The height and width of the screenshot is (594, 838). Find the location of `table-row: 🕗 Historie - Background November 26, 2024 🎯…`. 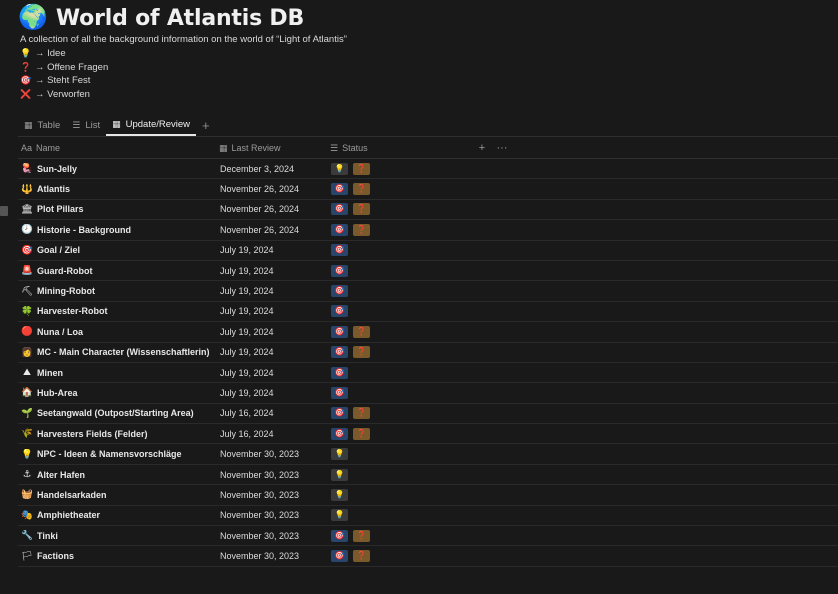

table-row: 🕗 Historie - Background November 26, 2024 🎯… is located at coordinates (428, 230).